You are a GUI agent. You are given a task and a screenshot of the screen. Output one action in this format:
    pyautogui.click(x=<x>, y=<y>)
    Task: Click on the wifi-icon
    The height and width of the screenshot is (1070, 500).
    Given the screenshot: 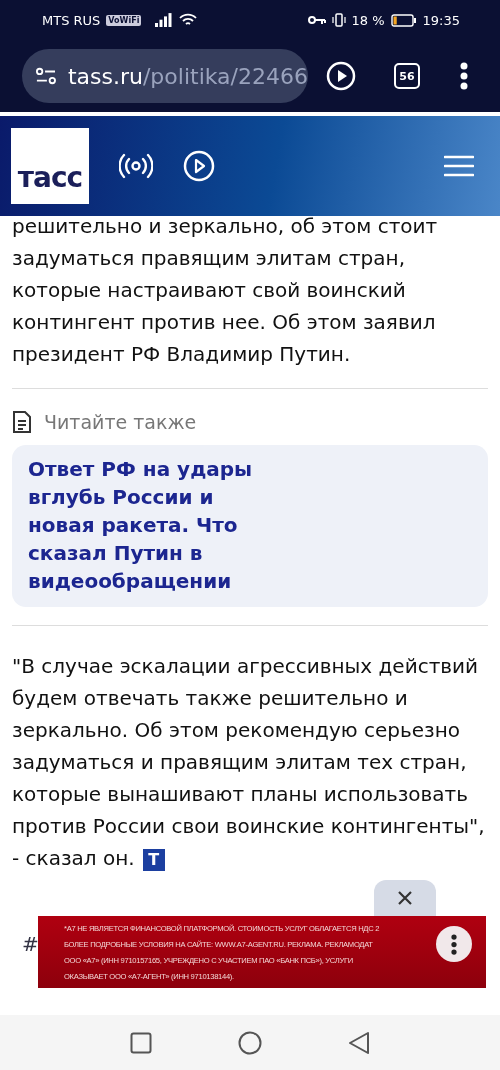 What is the action you would take?
    pyautogui.click(x=188, y=20)
    